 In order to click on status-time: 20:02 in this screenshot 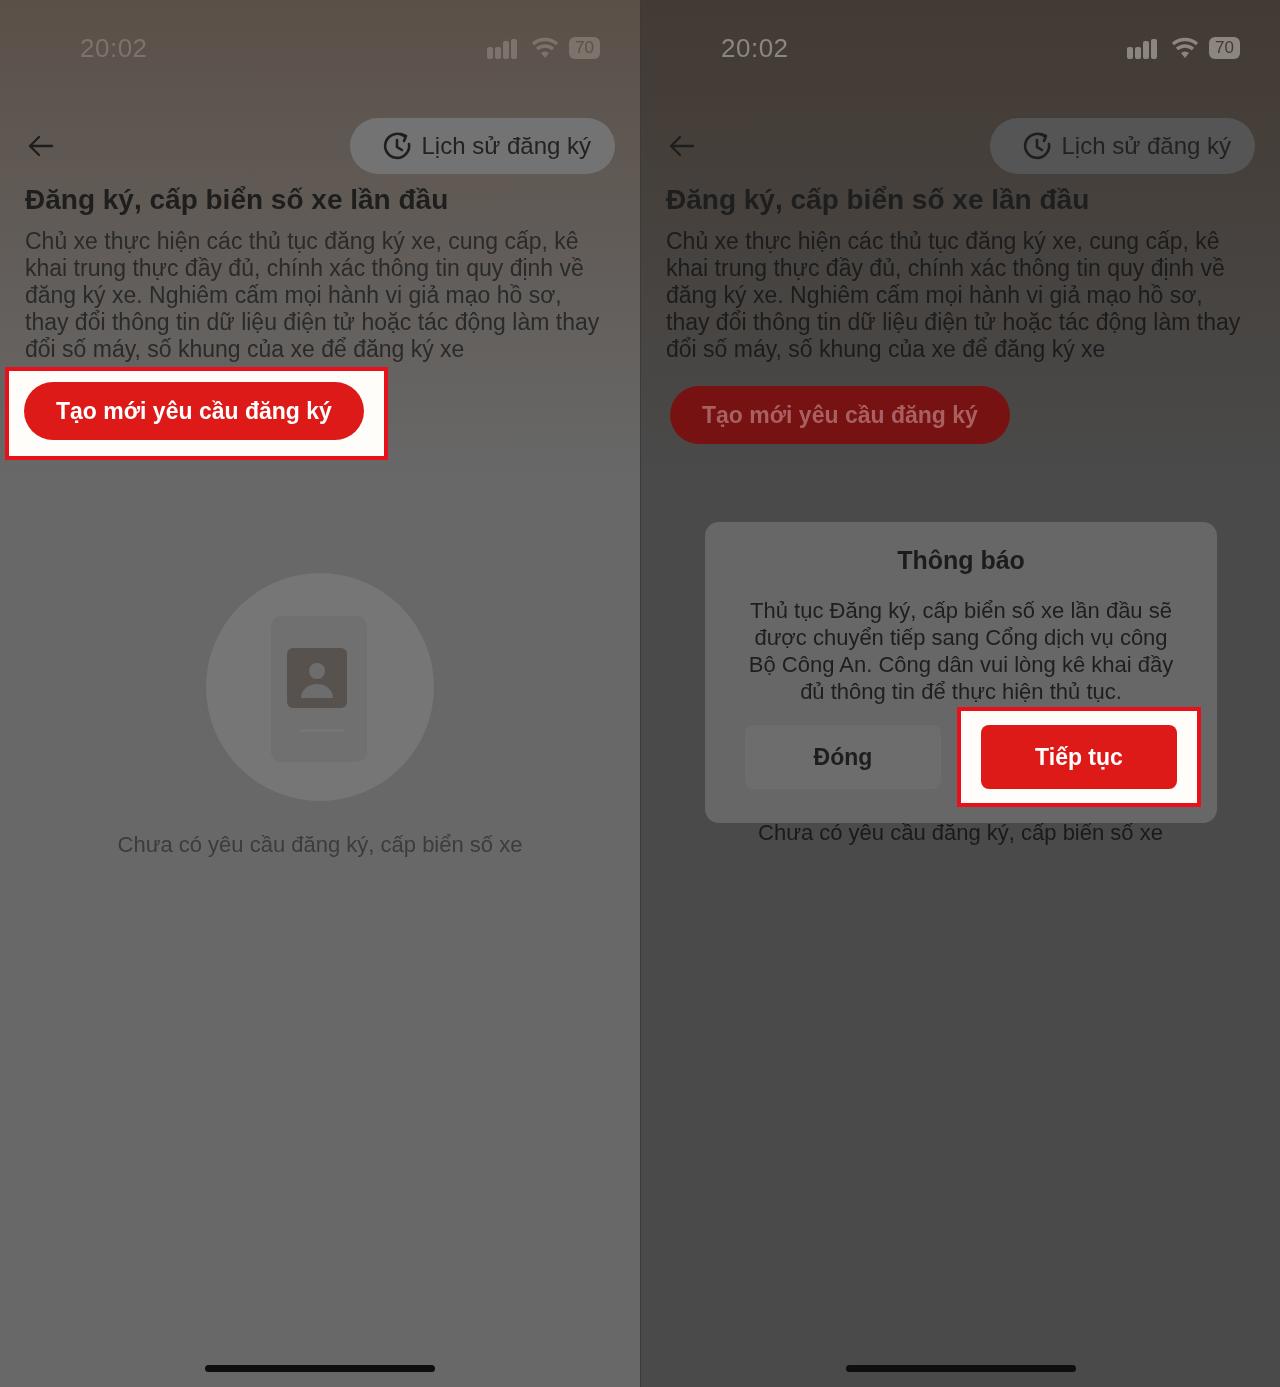, I will do `click(755, 48)`.